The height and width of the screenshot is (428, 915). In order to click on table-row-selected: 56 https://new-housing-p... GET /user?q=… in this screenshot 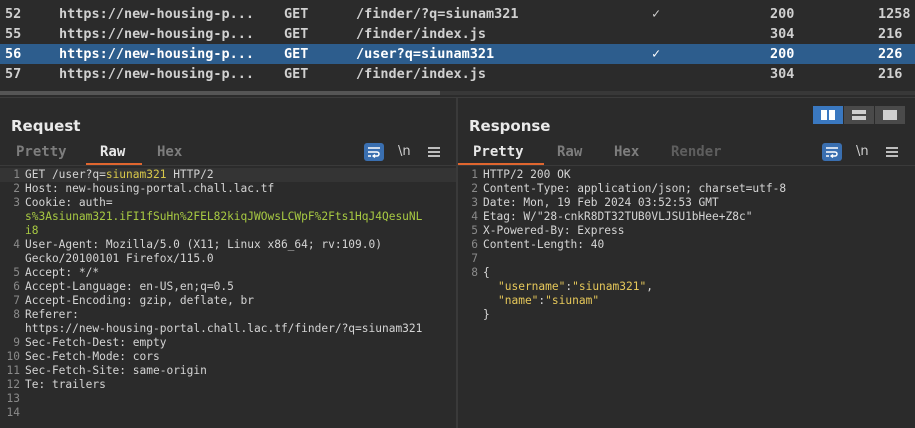, I will do `click(457, 54)`.